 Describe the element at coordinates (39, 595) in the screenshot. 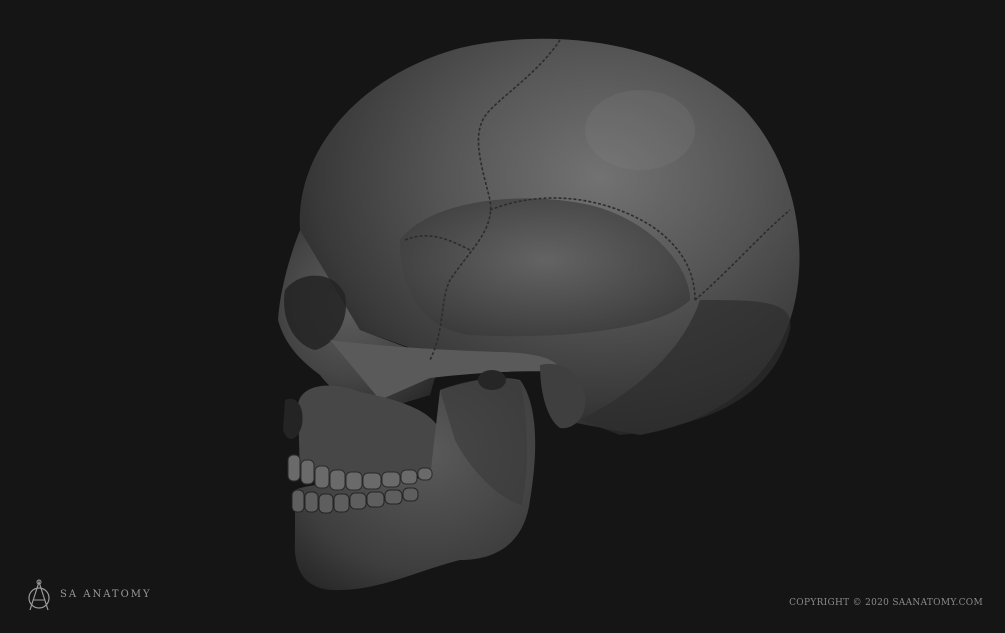

I see `sa-monogram-icon` at that location.